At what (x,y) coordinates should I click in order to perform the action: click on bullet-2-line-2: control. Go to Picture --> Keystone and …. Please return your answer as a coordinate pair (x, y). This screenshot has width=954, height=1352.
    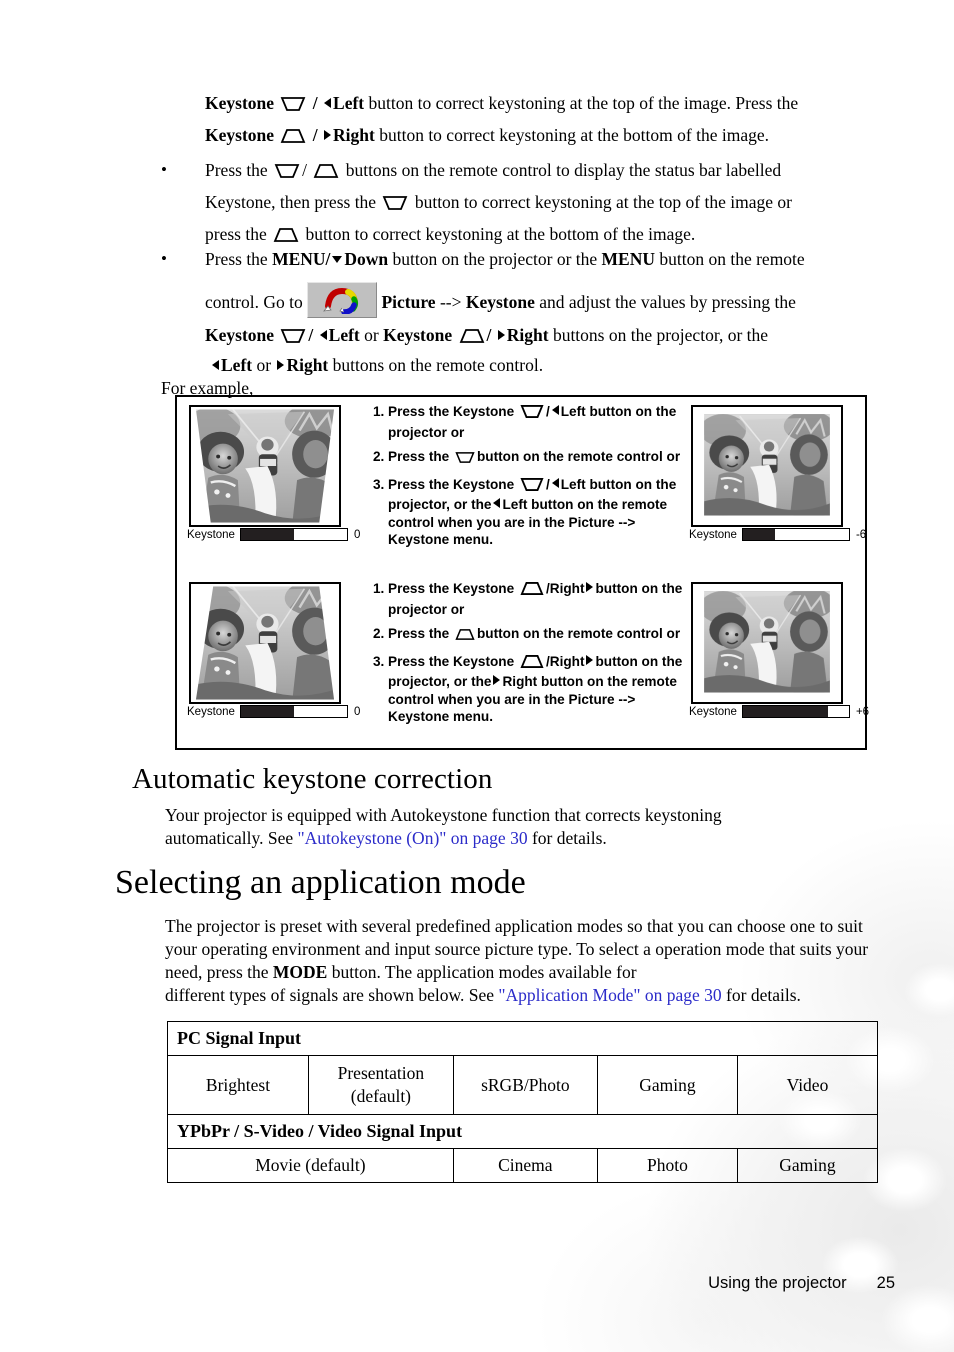
    Looking at the image, I should click on (555, 300).